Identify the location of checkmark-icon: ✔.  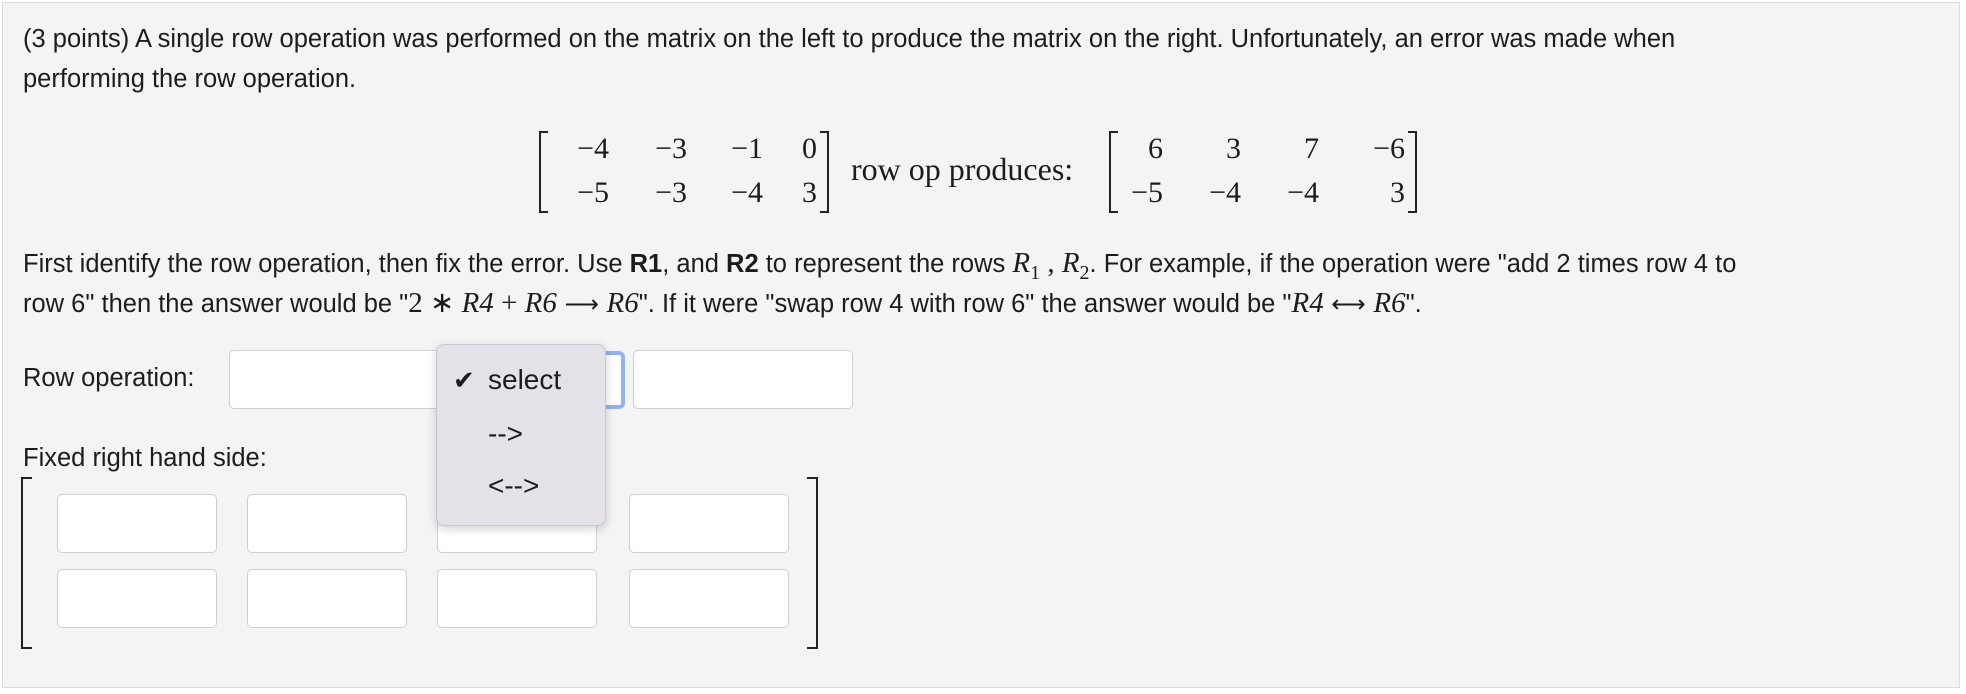
(464, 380).